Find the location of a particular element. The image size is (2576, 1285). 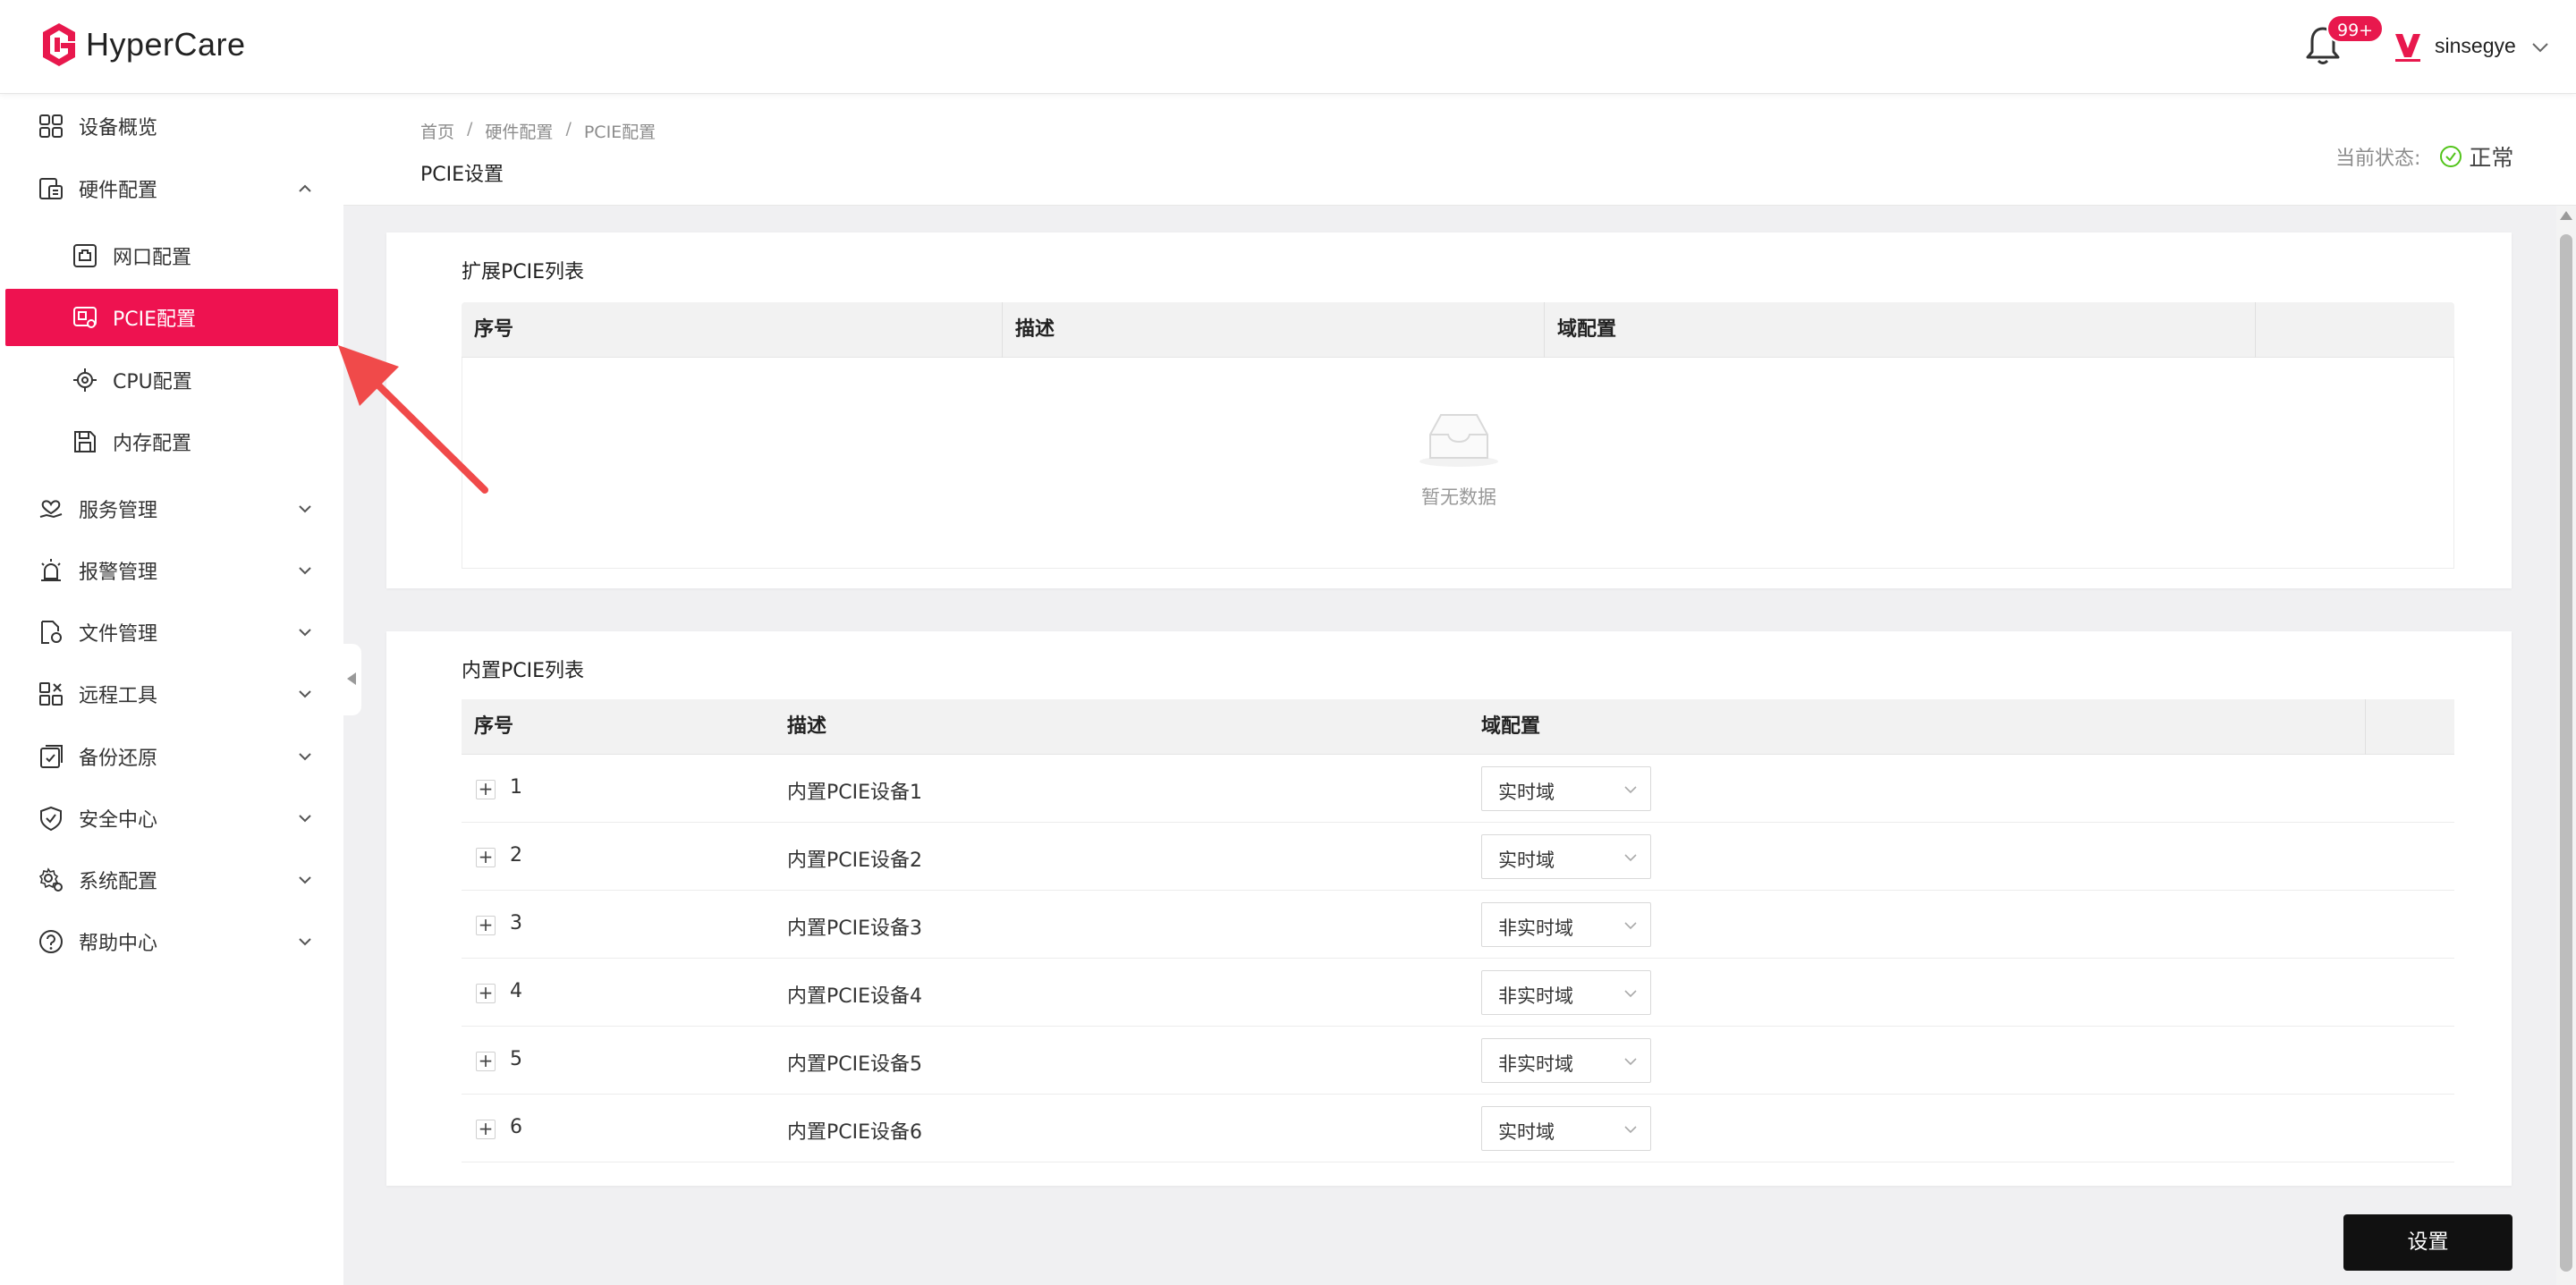

sidebar-item-network-port: 网口配置 is located at coordinates (171, 256).